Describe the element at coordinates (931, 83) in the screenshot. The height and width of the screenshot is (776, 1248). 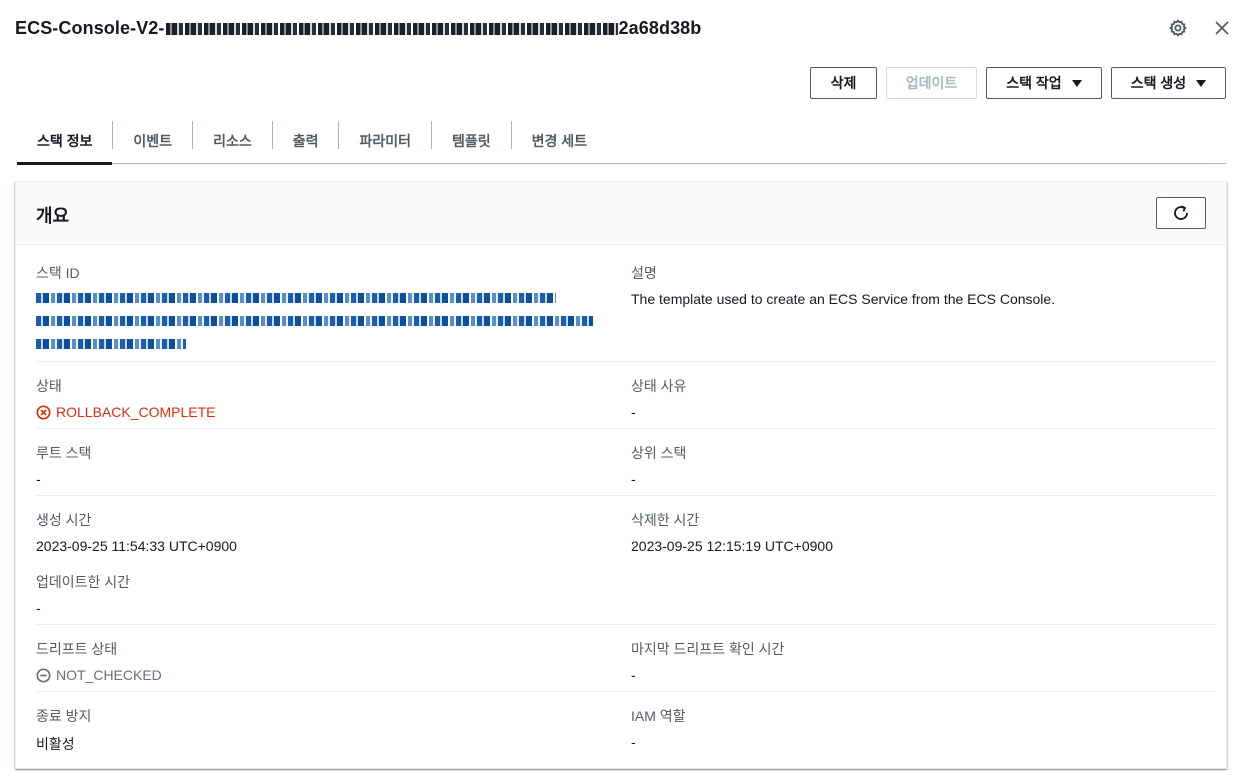
I see `update-button: 업데이트` at that location.